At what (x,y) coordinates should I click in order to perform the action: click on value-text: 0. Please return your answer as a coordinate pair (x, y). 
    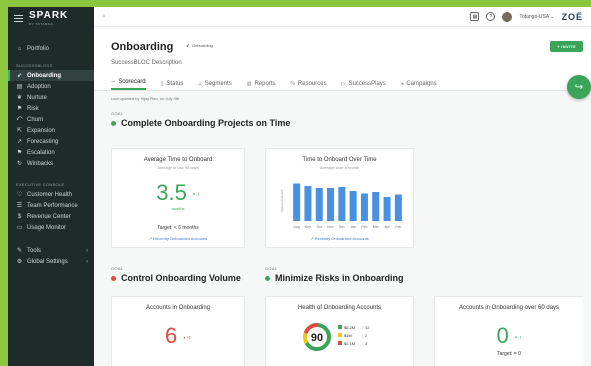
    Looking at the image, I should click on (502, 335).